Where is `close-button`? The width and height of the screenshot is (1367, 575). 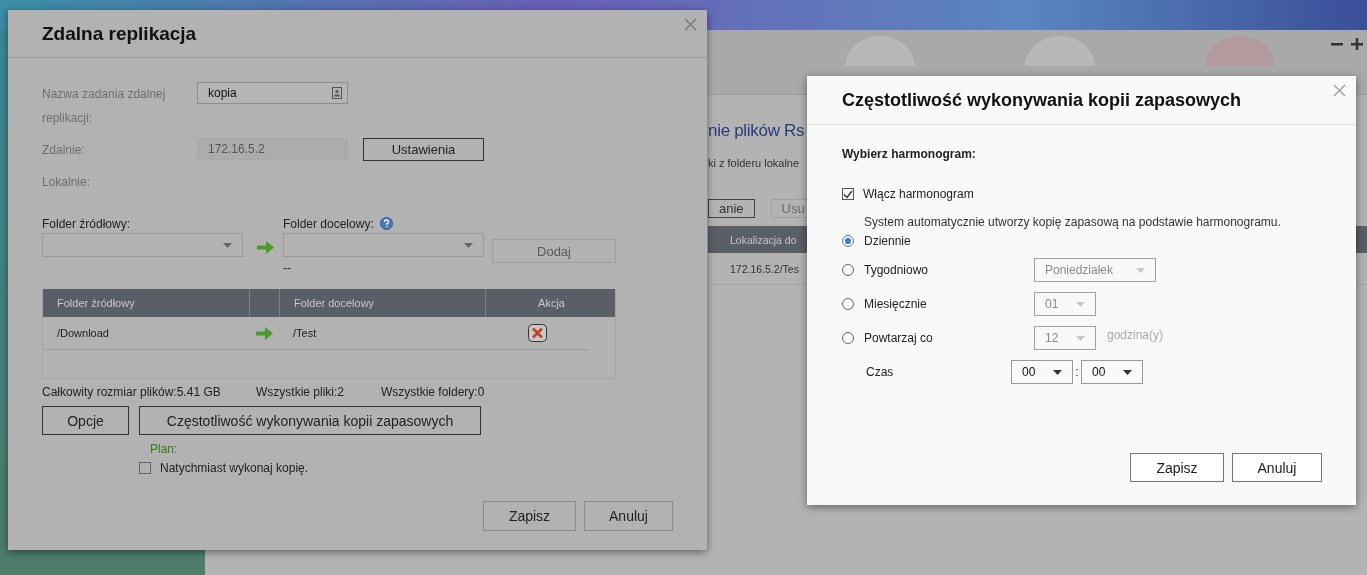 close-button is located at coordinates (1339, 90).